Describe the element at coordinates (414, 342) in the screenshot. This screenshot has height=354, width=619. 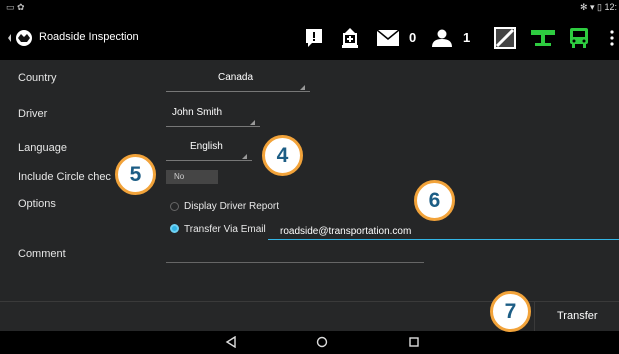
I see `recents-icon` at that location.